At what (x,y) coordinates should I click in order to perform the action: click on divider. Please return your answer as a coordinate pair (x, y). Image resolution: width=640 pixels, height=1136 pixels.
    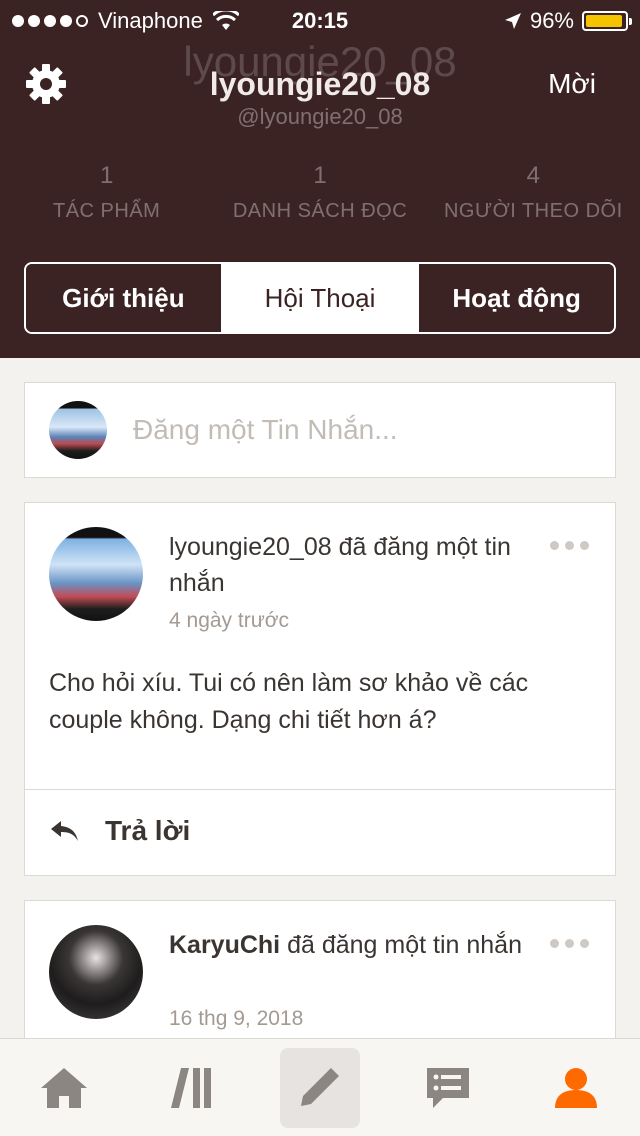
    Looking at the image, I should click on (320, 789).